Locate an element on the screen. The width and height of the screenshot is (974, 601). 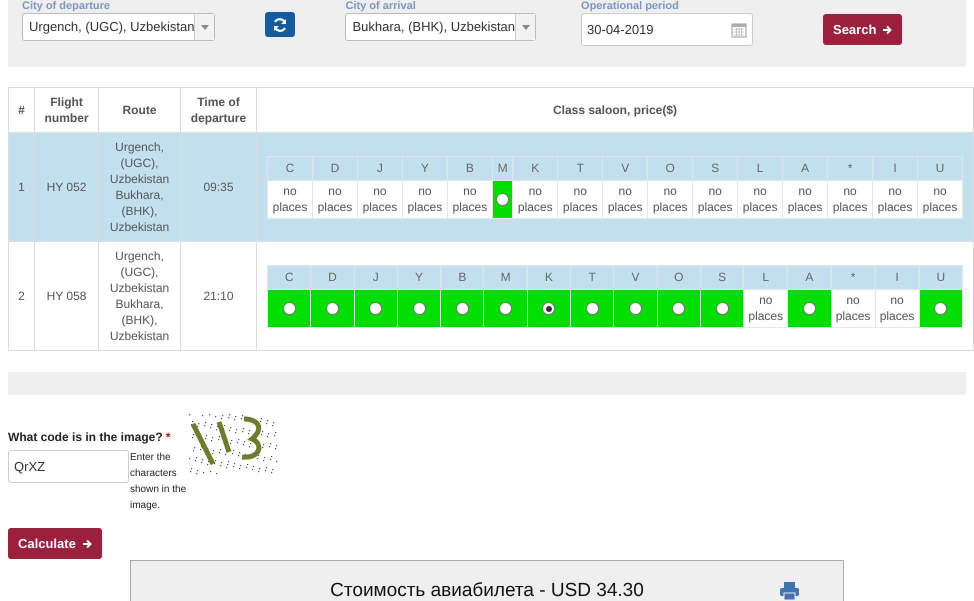
table-cell: 2 is located at coordinates (21, 296).